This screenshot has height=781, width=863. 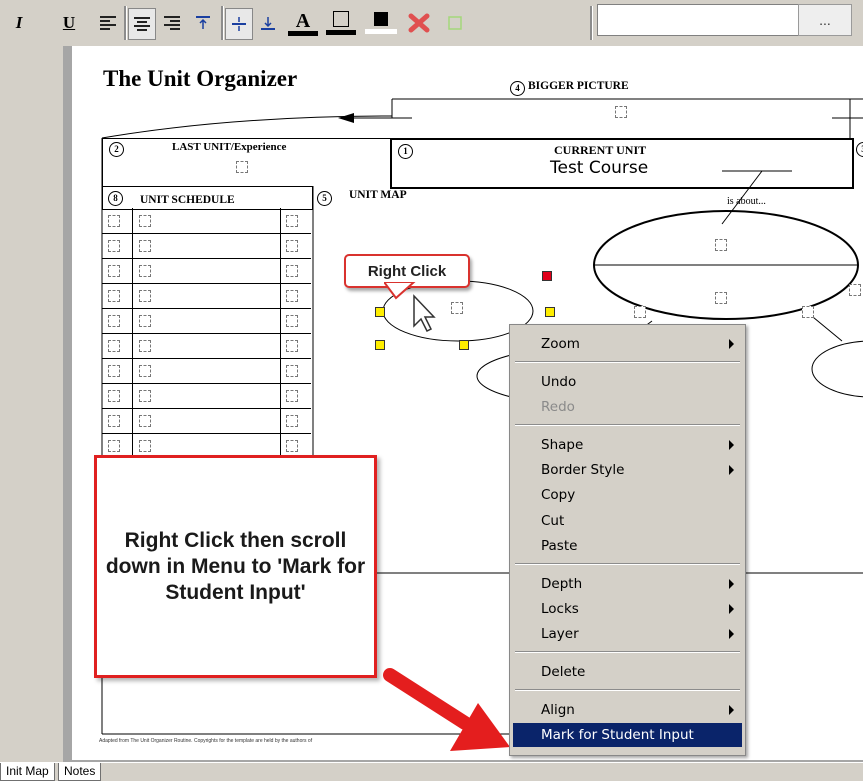 I want to click on menu-item-locks: Locks, so click(x=627, y=609).